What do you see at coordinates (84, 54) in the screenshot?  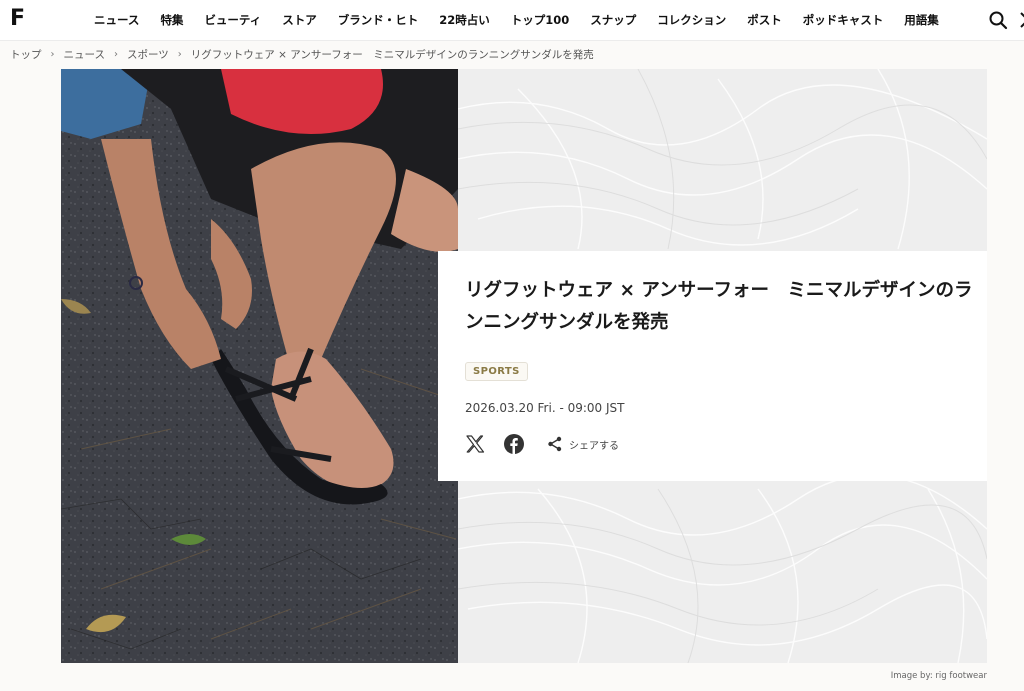 I see `breadcrumb-link: ニュース` at bounding box center [84, 54].